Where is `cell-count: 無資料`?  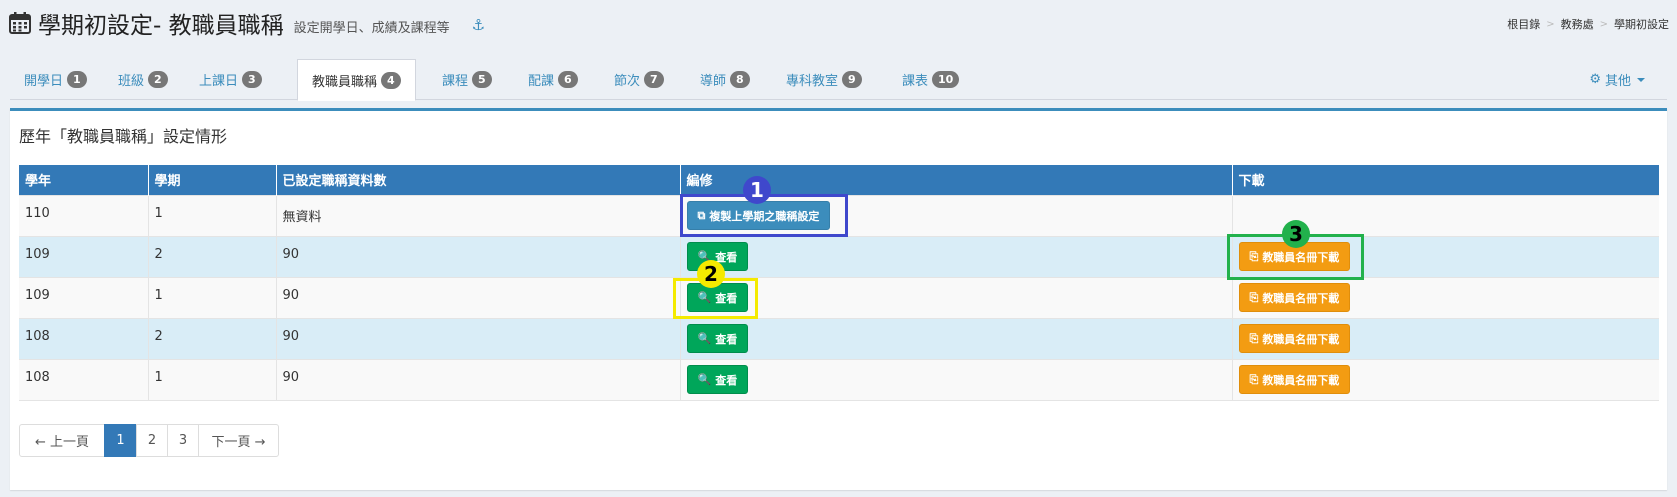
cell-count: 無資料 is located at coordinates (478, 215).